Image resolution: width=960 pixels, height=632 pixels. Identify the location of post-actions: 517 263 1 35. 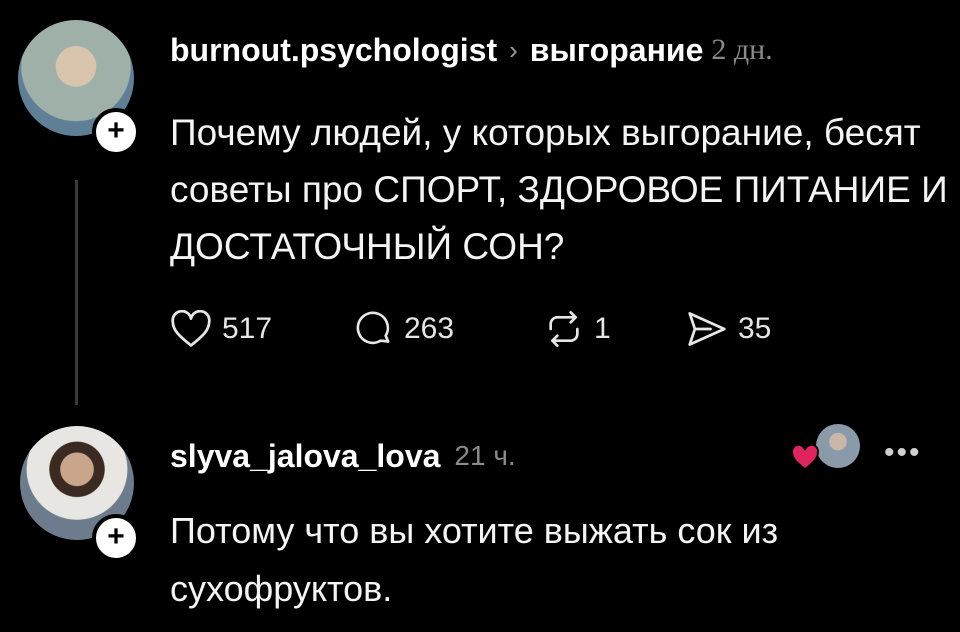
(470, 329).